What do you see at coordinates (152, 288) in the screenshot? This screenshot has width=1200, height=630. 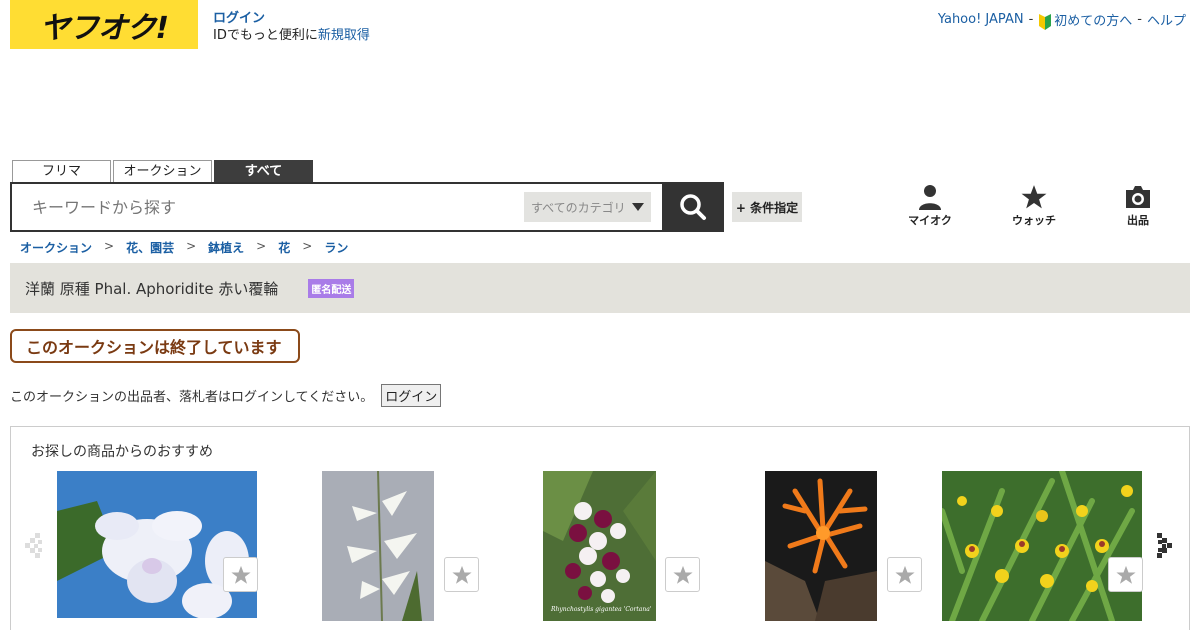 I see `page-title: 洋蘭 原種 Phal. Aphoridite 赤い覆輪` at bounding box center [152, 288].